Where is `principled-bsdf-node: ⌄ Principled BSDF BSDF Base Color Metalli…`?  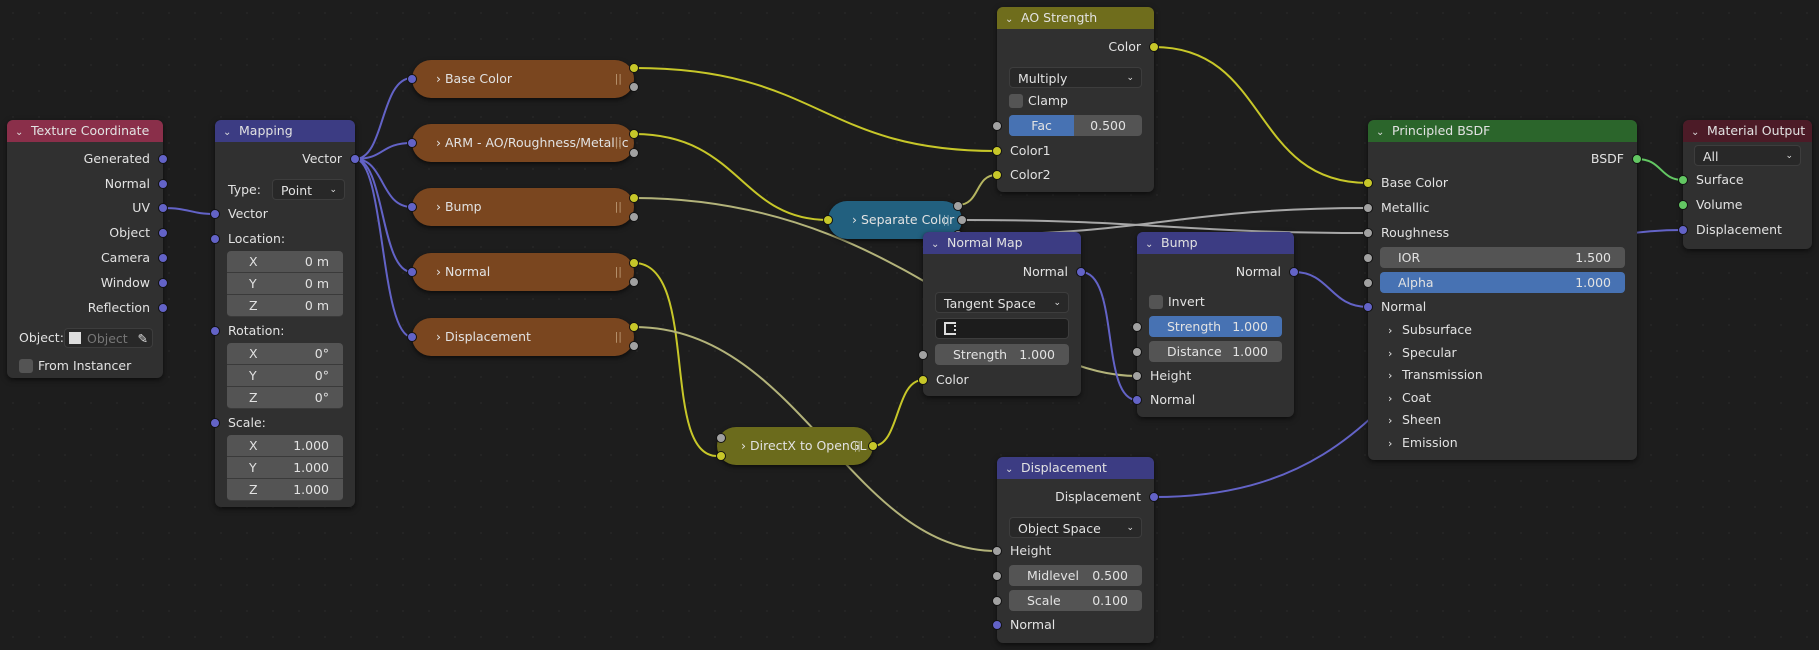
principled-bsdf-node: ⌄ Principled BSDF BSDF Base Color Metalli… is located at coordinates (1502, 290).